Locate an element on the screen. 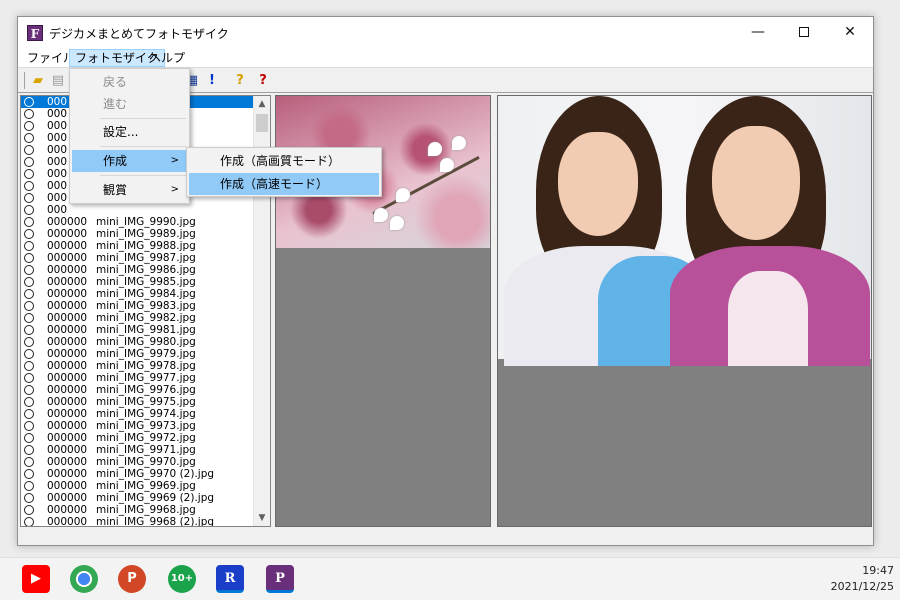 Image resolution: width=900 pixels, height=600 pixels. list-item: 000000 mini_IMG_9969.jpg is located at coordinates (138, 486).